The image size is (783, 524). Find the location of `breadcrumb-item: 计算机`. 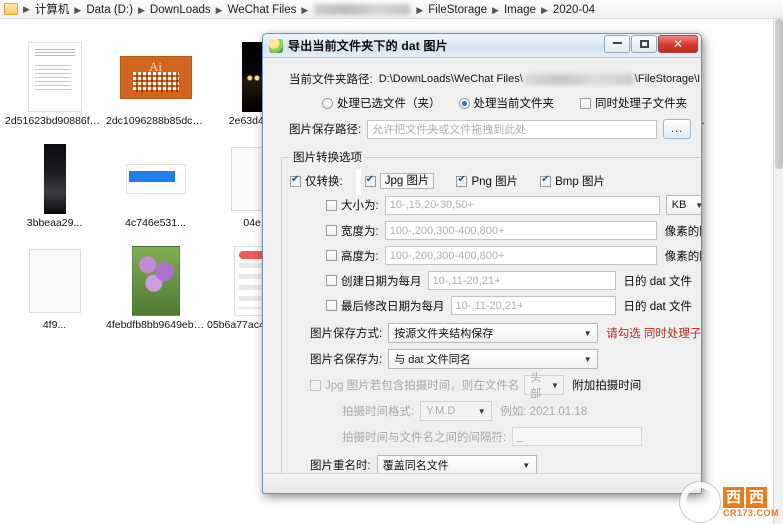

breadcrumb-item: 计算机 is located at coordinates (52, 10).